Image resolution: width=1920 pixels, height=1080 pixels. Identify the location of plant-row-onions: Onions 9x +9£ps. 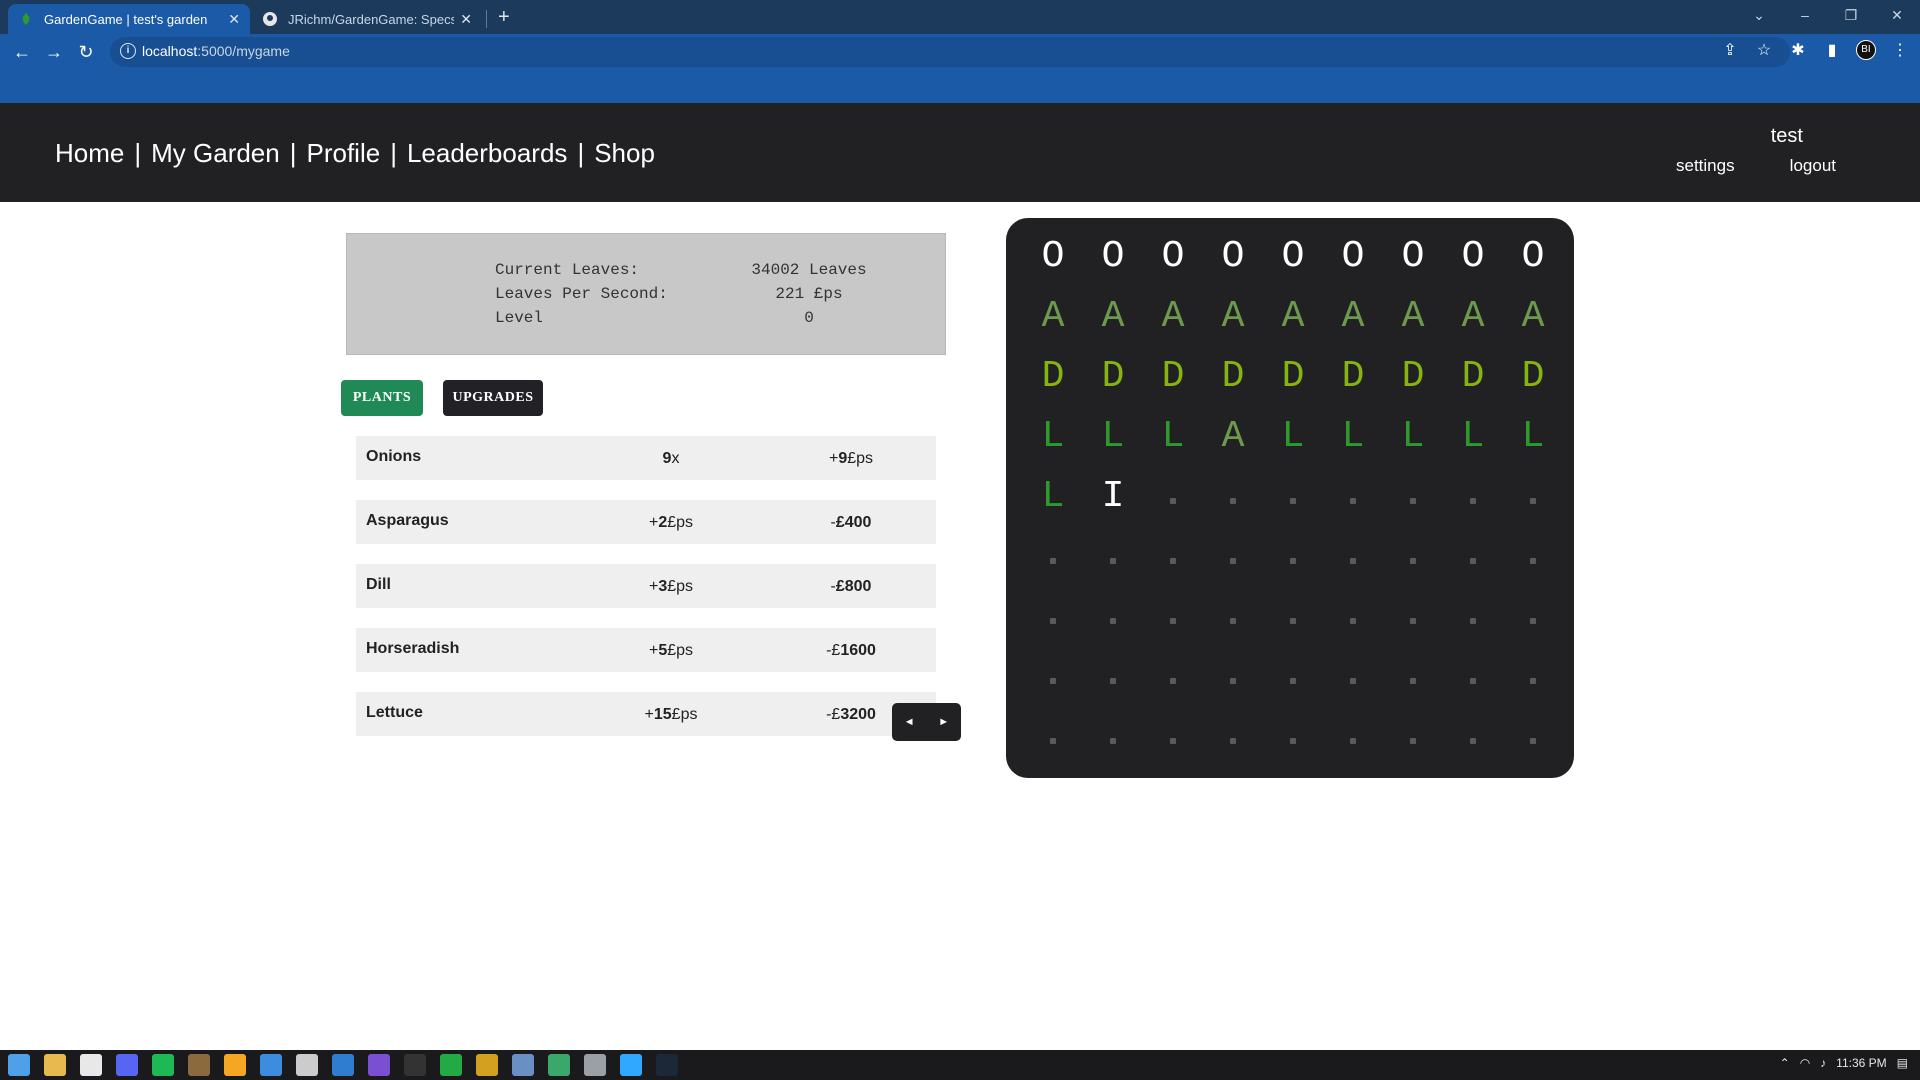
(646, 458).